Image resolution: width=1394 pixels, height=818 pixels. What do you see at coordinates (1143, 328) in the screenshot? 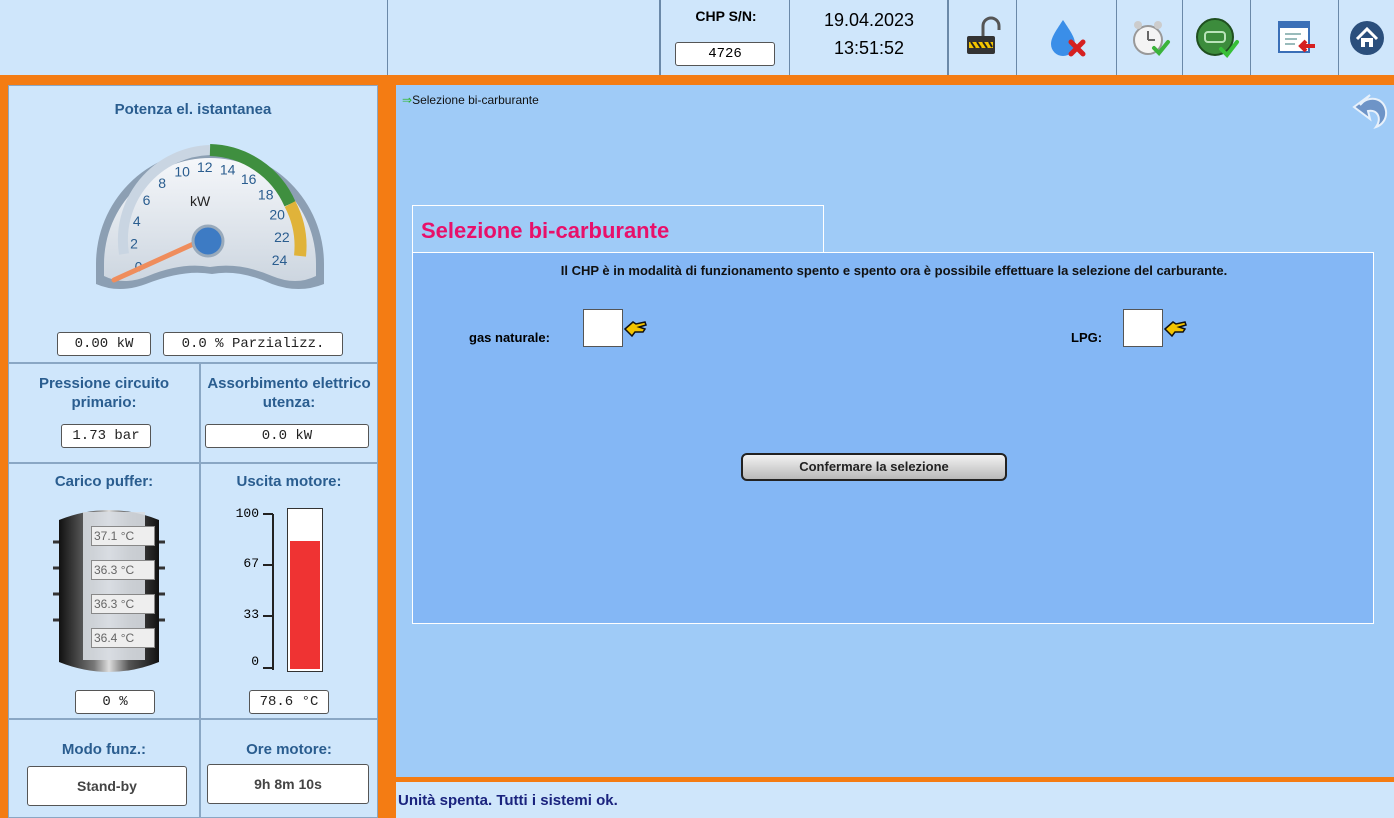
I see `lpg-checkbox` at bounding box center [1143, 328].